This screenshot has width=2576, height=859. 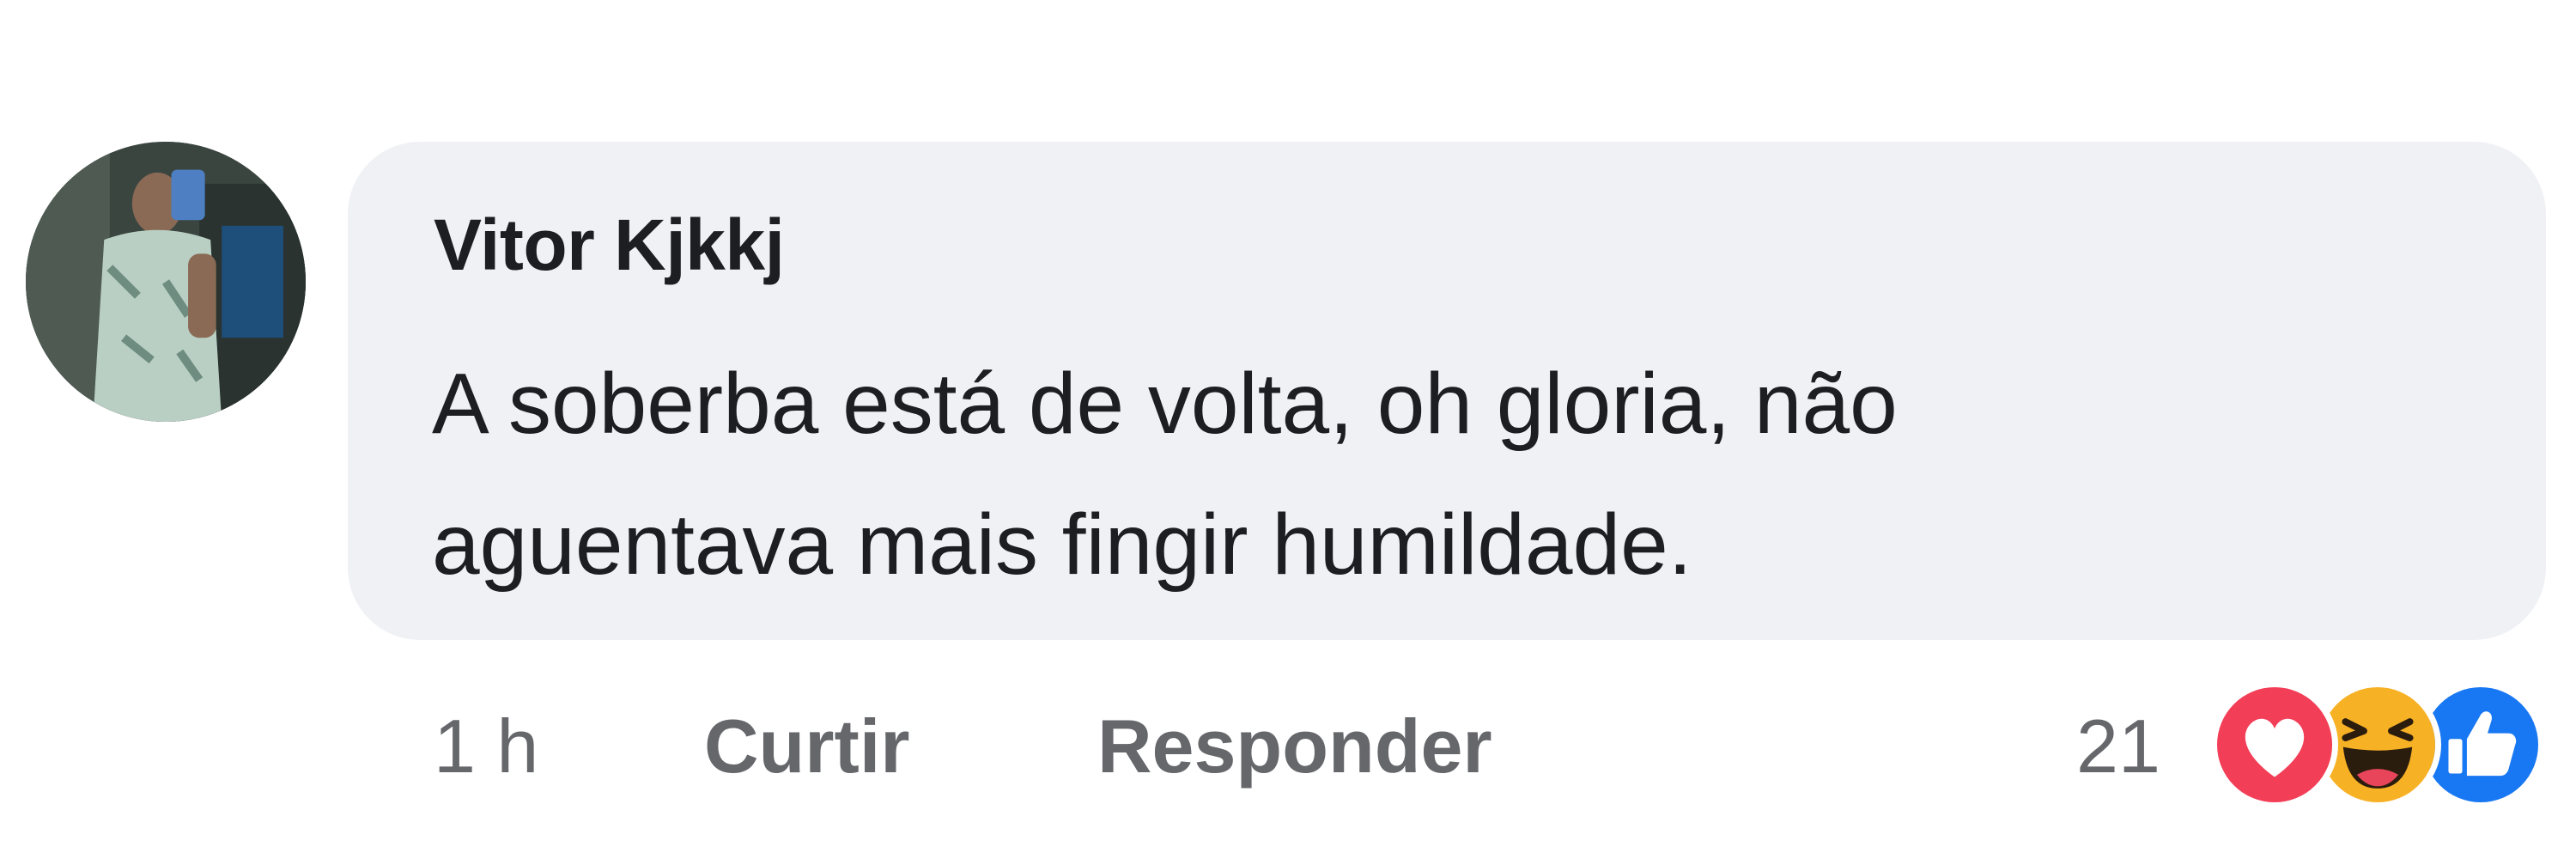 What do you see at coordinates (807, 747) in the screenshot?
I see `like-button: Curtir` at bounding box center [807, 747].